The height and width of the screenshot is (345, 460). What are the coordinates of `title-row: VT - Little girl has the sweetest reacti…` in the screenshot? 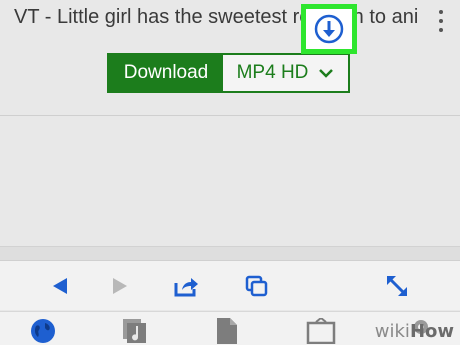 It's located at (230, 22).